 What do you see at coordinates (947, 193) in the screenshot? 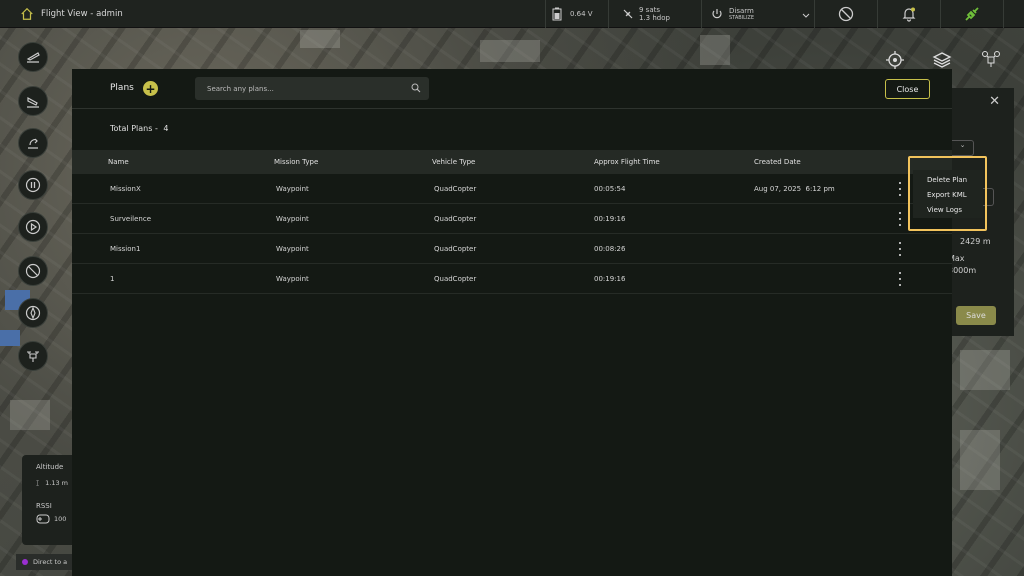
I see `highlight-box` at bounding box center [947, 193].